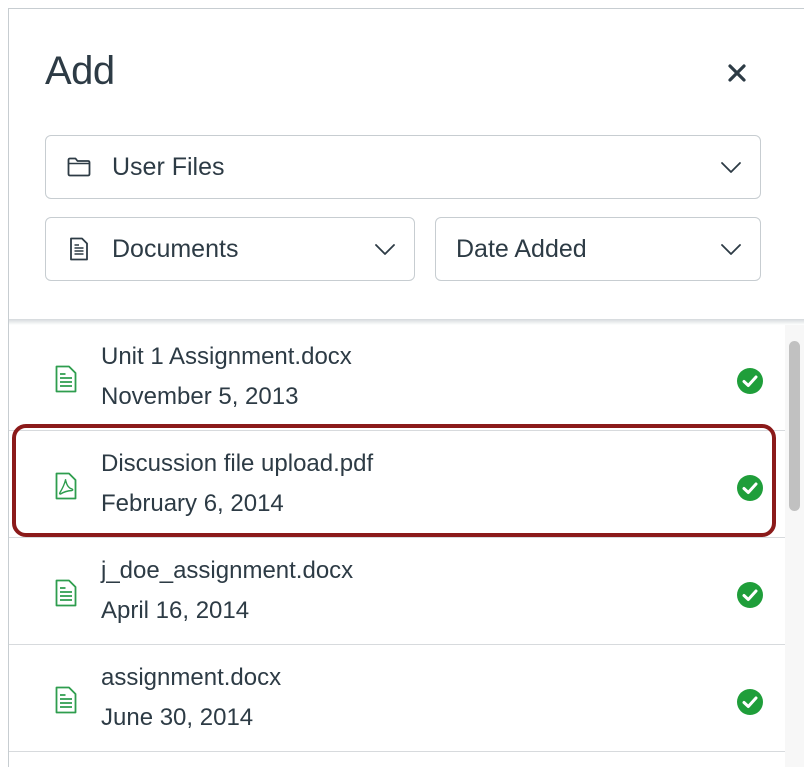 The width and height of the screenshot is (804, 767). Describe the element at coordinates (168, 166) in the screenshot. I see `location-select-label: User Files` at that location.